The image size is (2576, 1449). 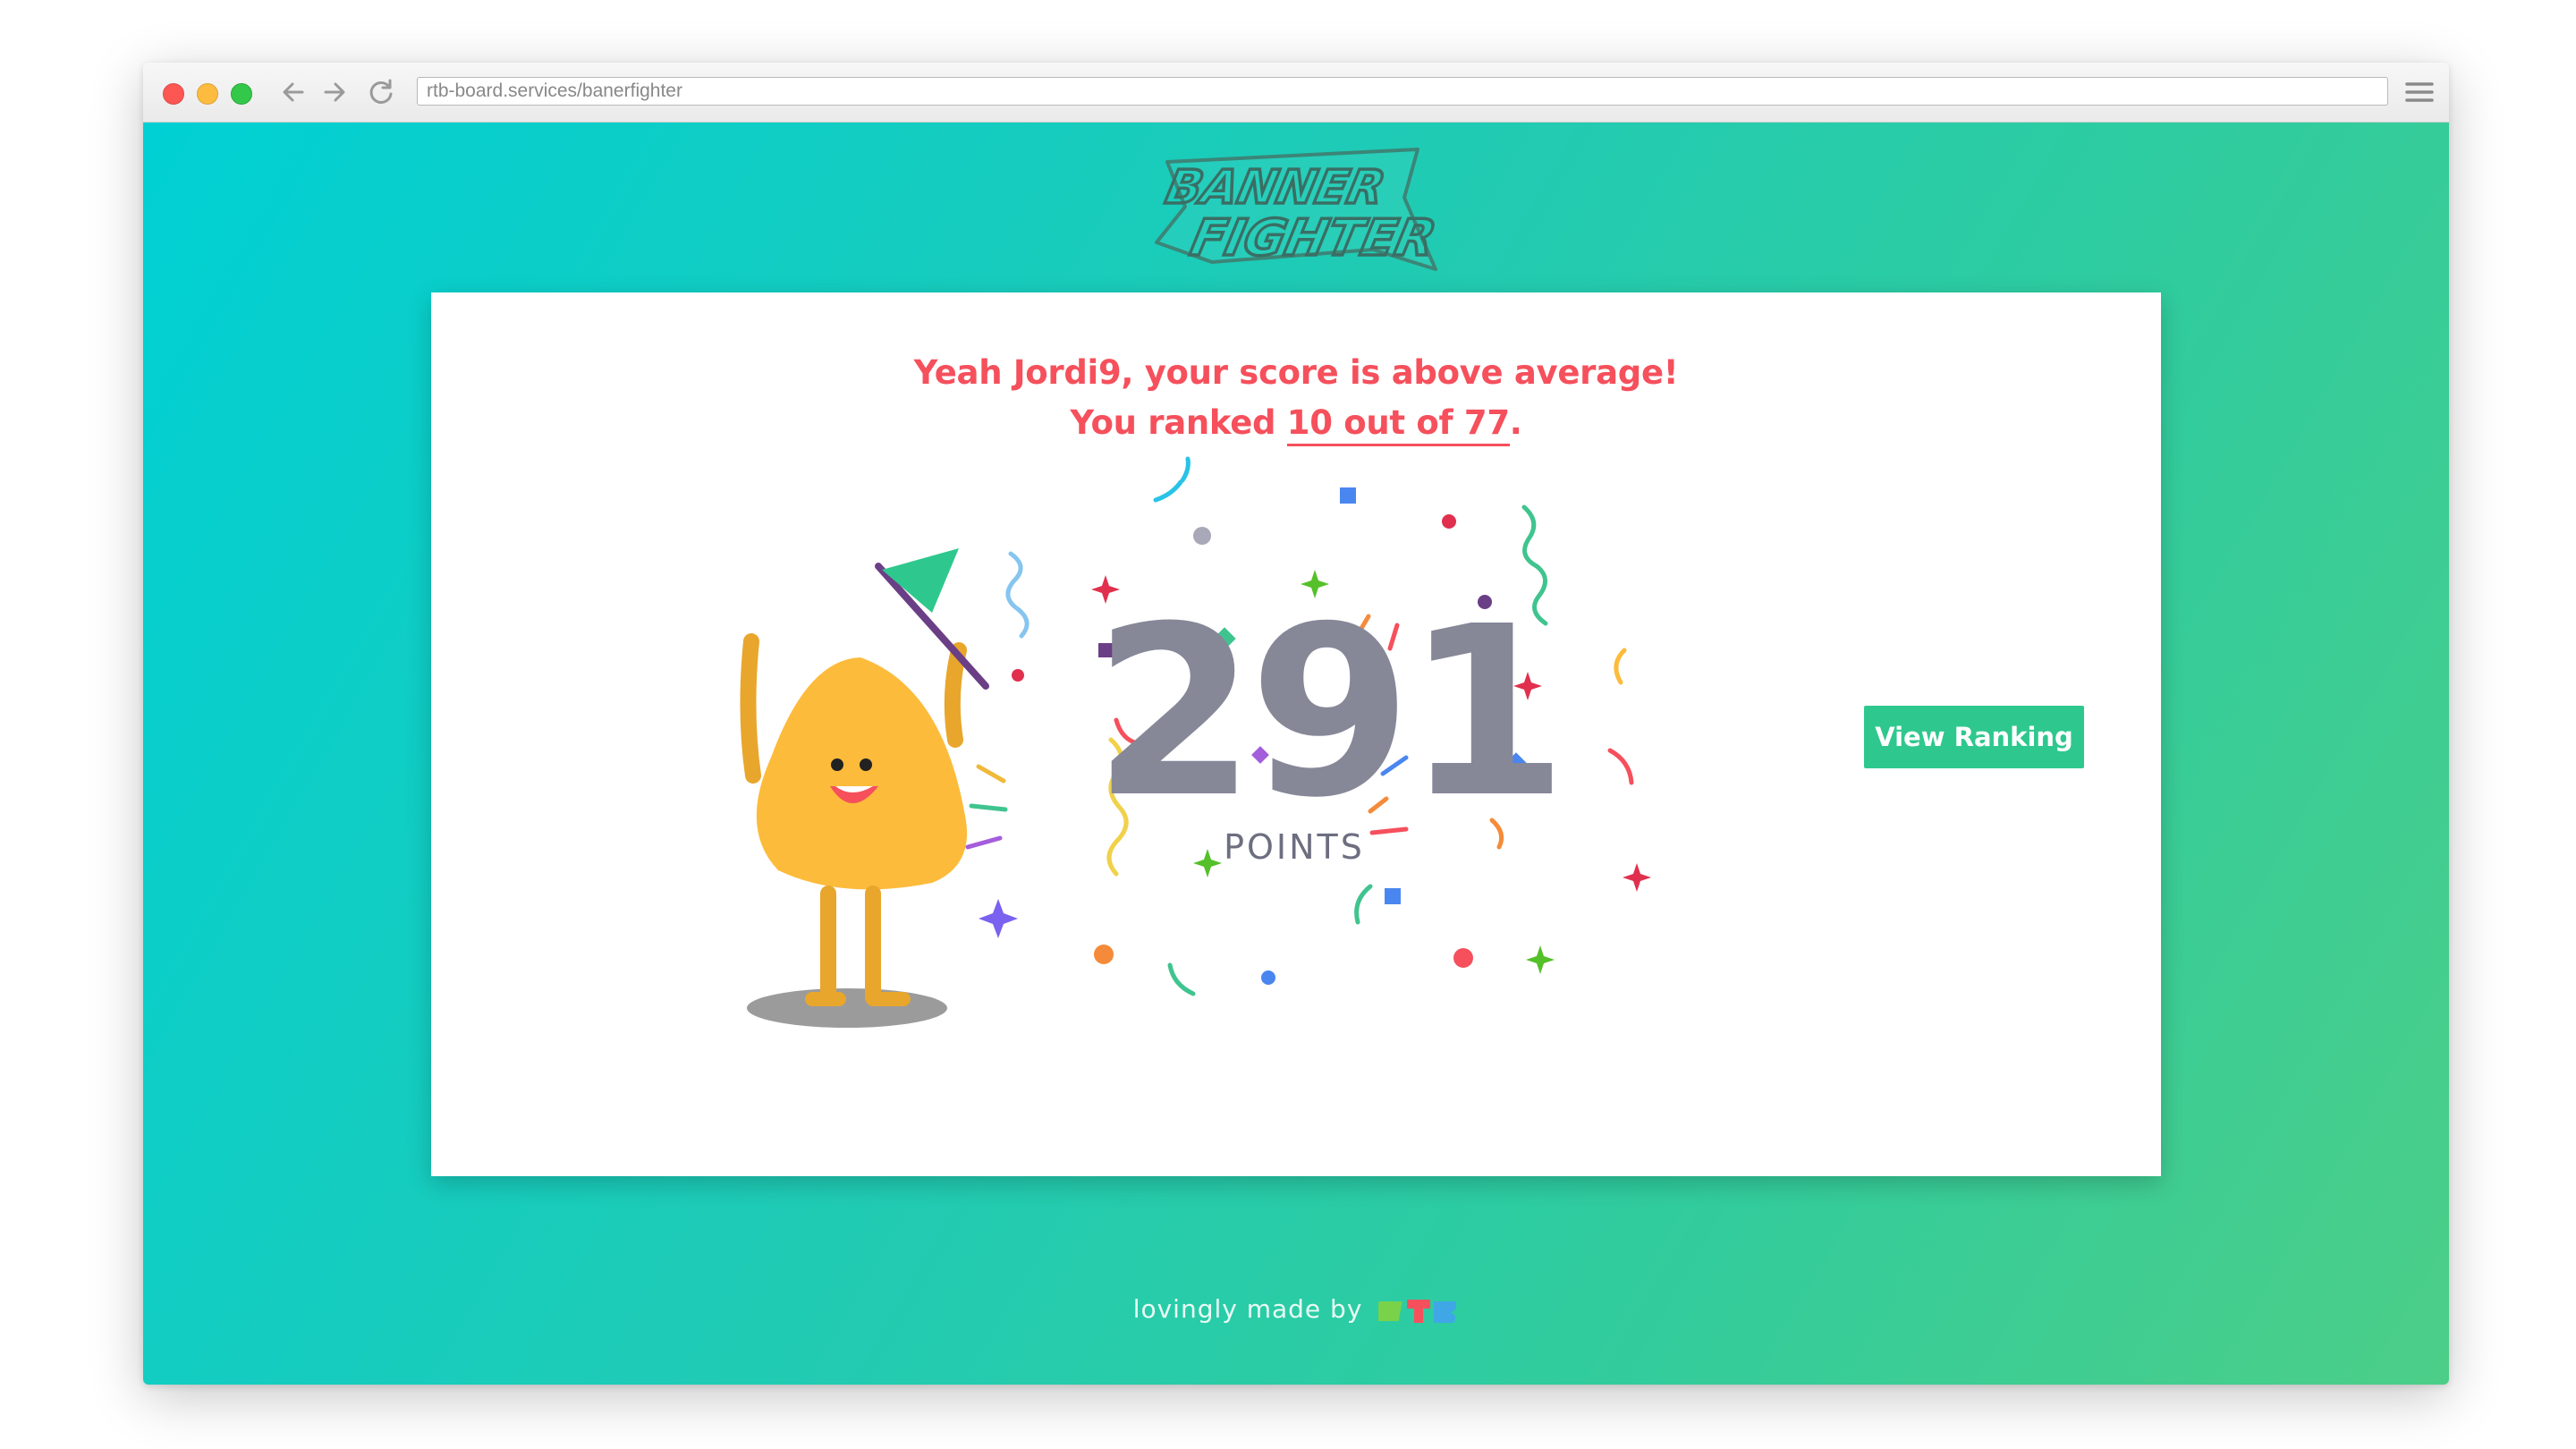 What do you see at coordinates (334, 92) in the screenshot?
I see `arrow-right-icon` at bounding box center [334, 92].